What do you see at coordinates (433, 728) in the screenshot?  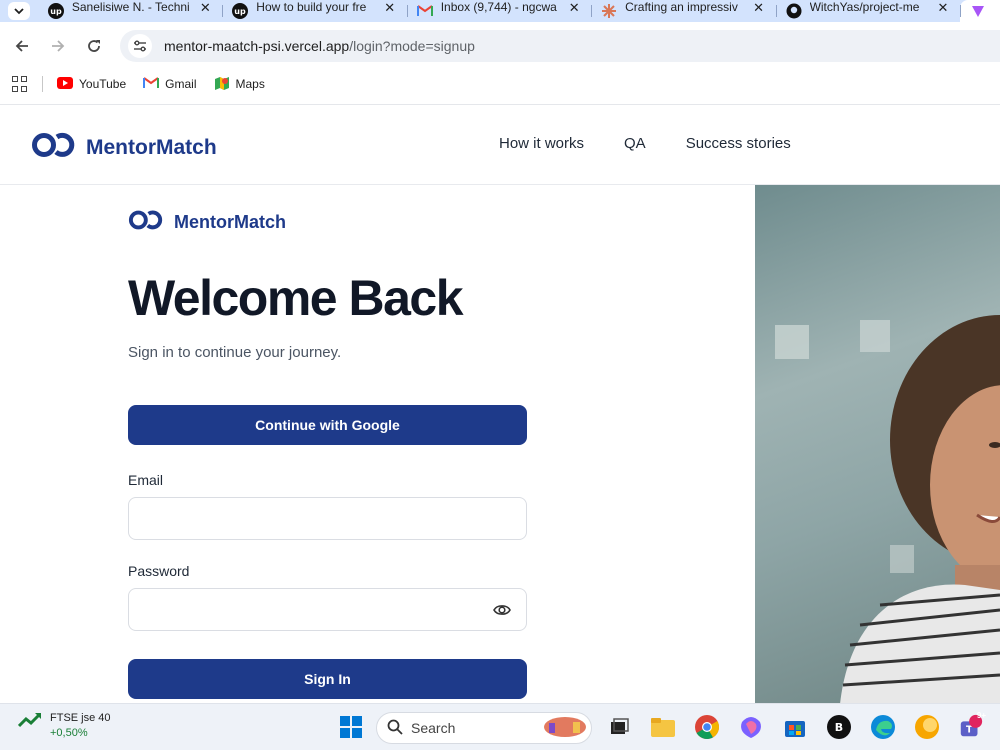 I see `search-placeholder: Search` at bounding box center [433, 728].